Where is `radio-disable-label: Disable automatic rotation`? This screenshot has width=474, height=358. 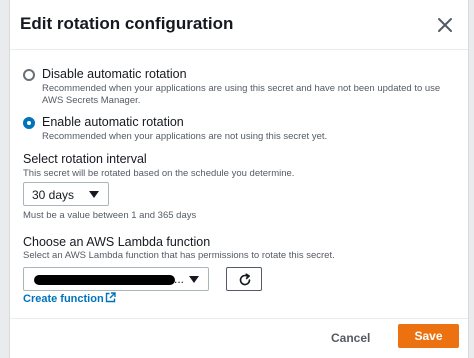 radio-disable-label: Disable automatic rotation is located at coordinates (114, 74).